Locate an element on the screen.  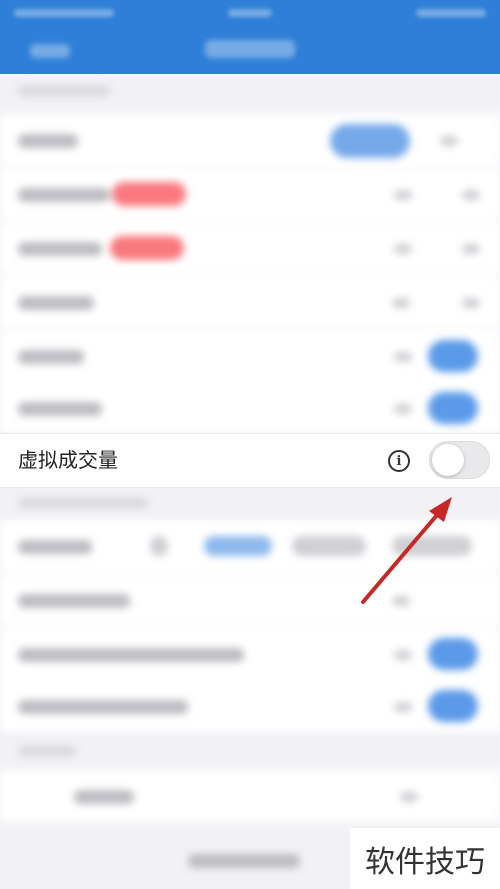
status-bar-time is located at coordinates (250, 13).